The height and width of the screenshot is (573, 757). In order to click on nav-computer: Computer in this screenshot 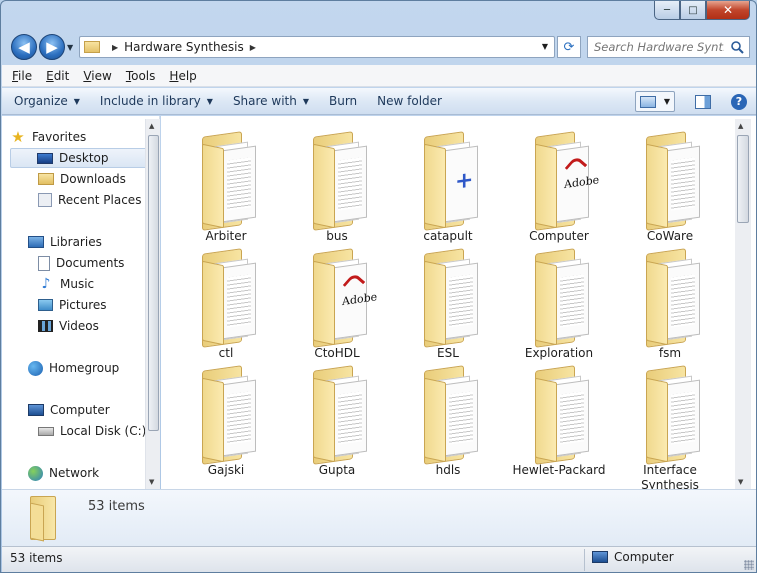, I will do `click(93, 410)`.